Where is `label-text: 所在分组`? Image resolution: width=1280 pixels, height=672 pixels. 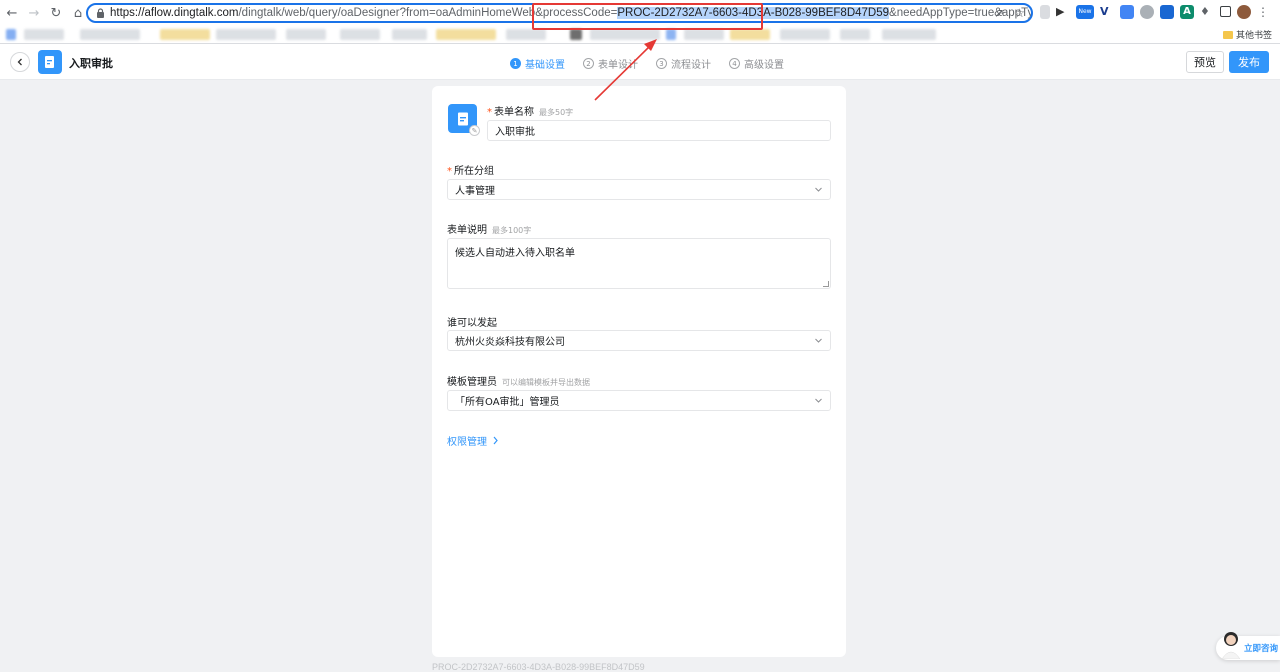
label-text: 所在分组 is located at coordinates (474, 171).